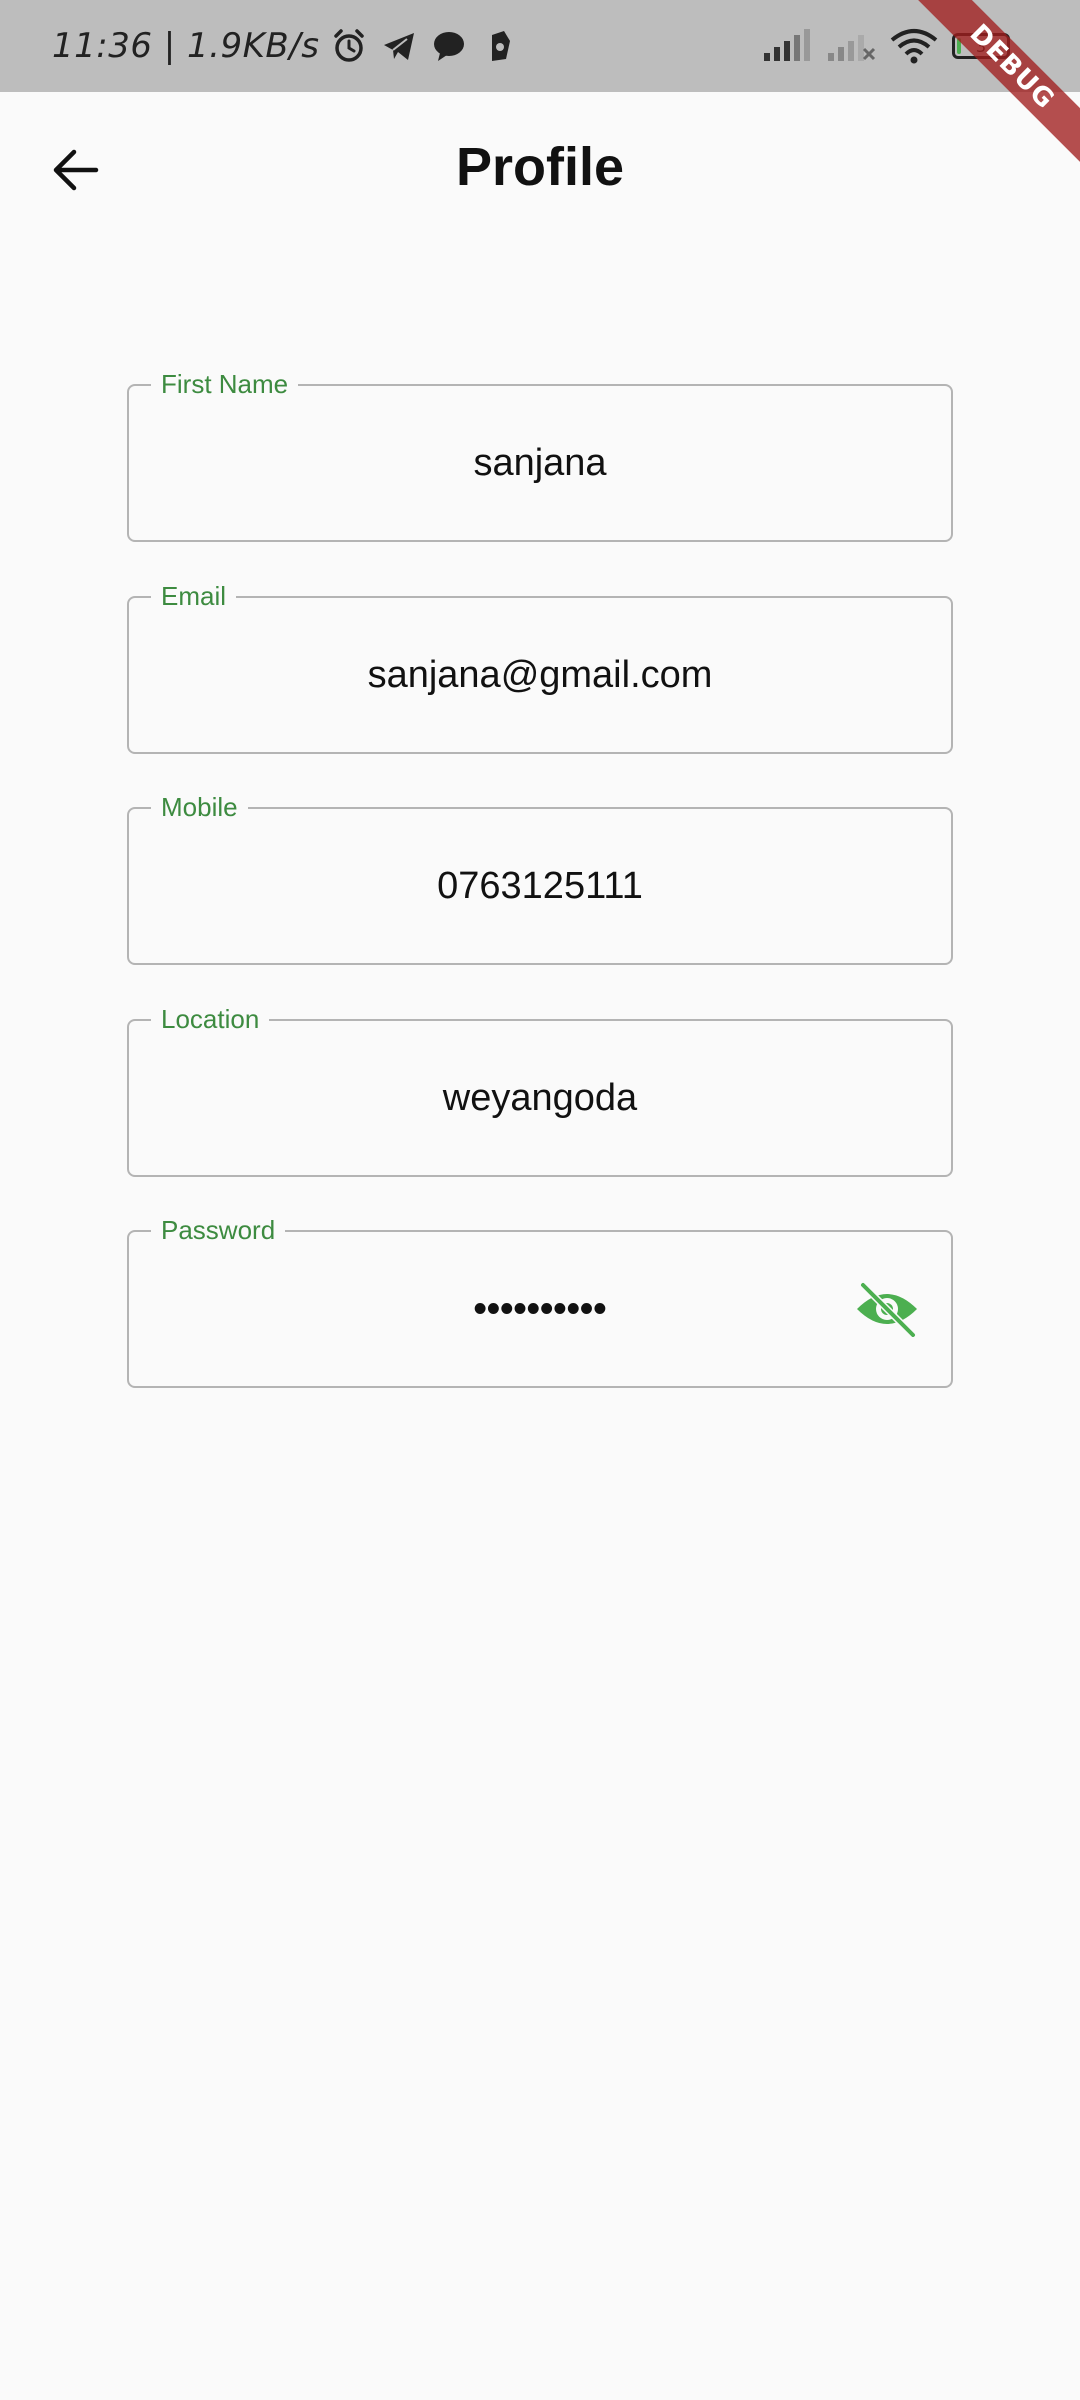 The image size is (1080, 2400). I want to click on status-right: 3, so click(886, 46).